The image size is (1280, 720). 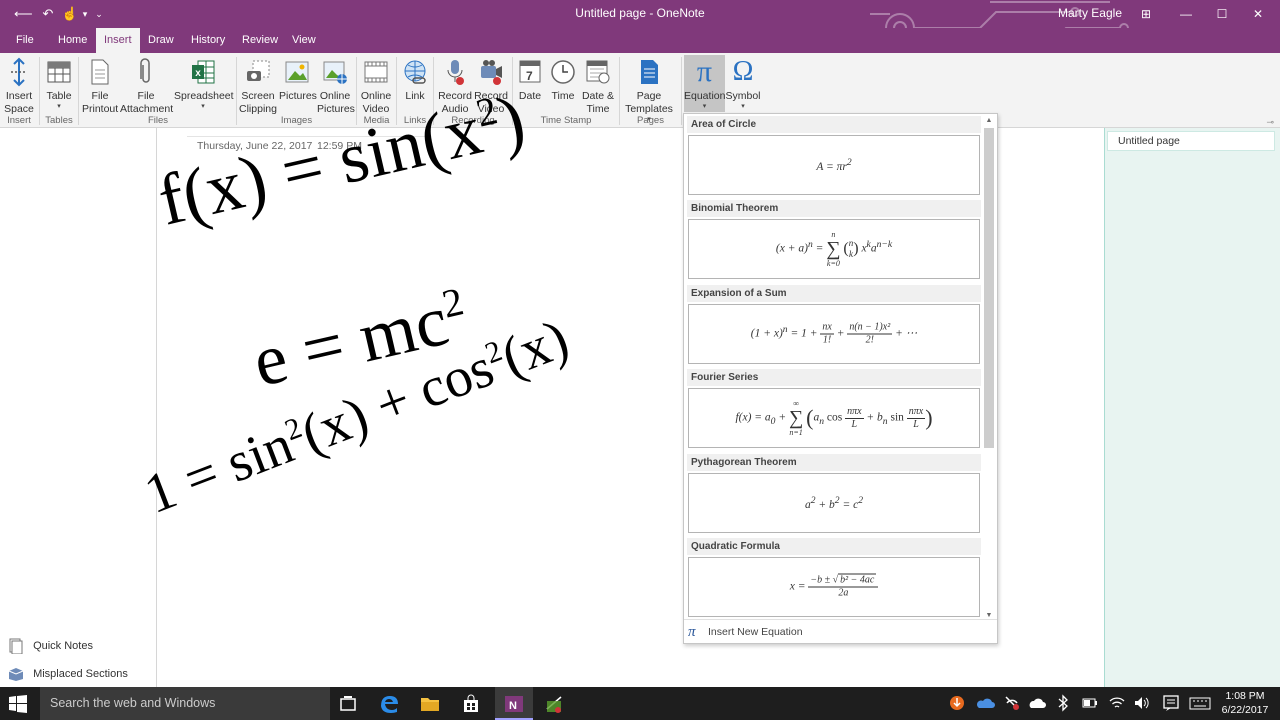 What do you see at coordinates (260, 40) in the screenshot?
I see `tab-review: Review` at bounding box center [260, 40].